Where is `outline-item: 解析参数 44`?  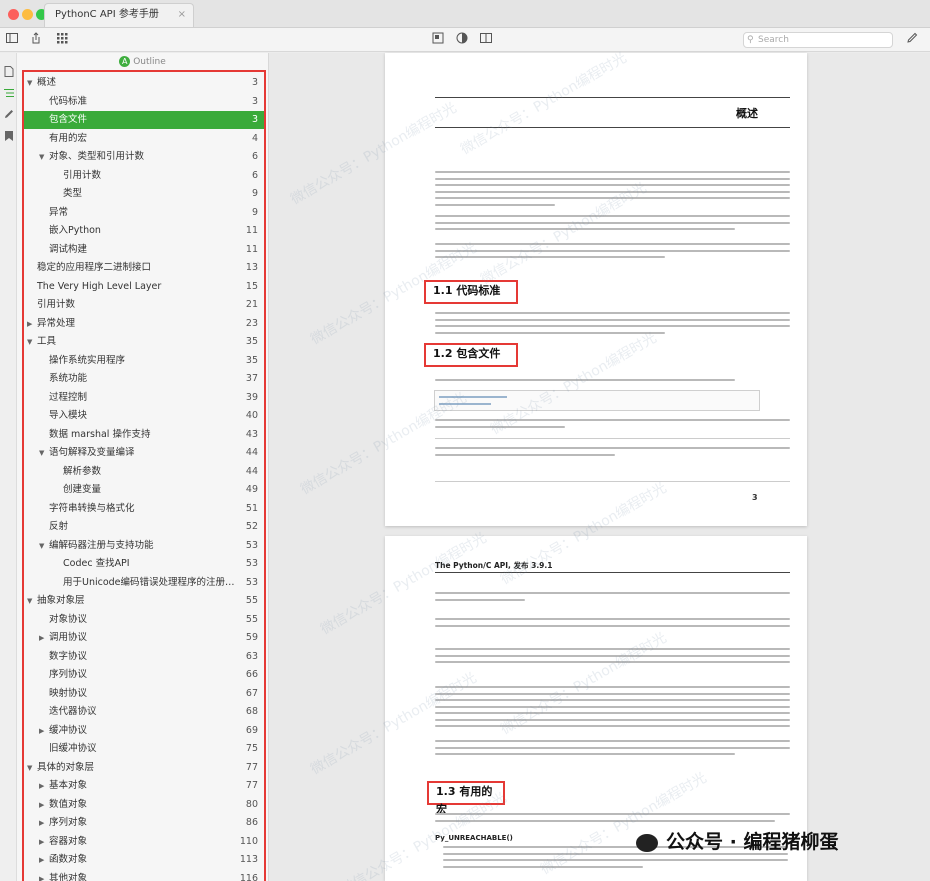
outline-item: 解析参数 44 is located at coordinates (144, 472).